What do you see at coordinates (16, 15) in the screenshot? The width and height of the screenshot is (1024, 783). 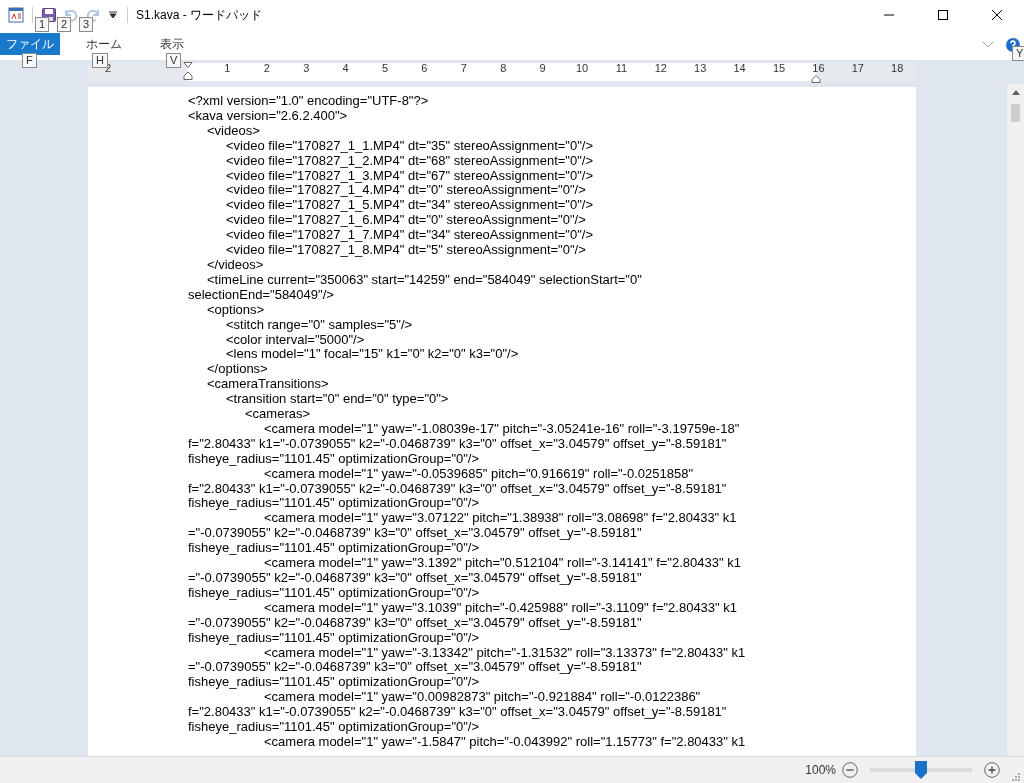 I see `wordpad-app-icon` at bounding box center [16, 15].